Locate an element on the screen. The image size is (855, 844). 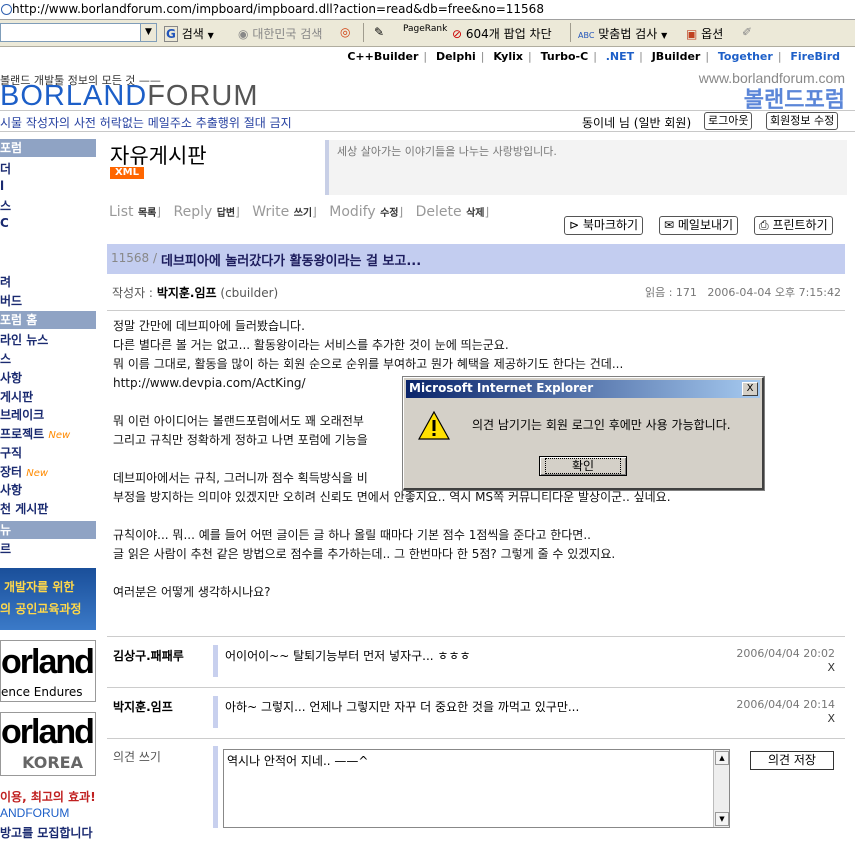
sidebar-item: C is located at coordinates (4, 223).